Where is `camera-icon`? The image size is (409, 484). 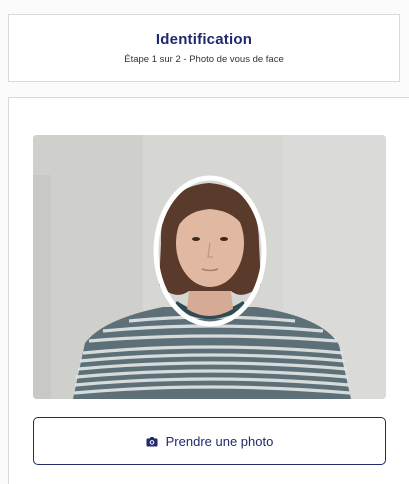
camera-icon is located at coordinates (152, 441).